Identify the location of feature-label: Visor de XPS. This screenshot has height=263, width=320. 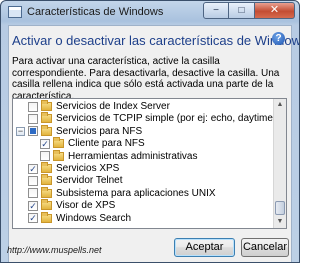
(86, 206).